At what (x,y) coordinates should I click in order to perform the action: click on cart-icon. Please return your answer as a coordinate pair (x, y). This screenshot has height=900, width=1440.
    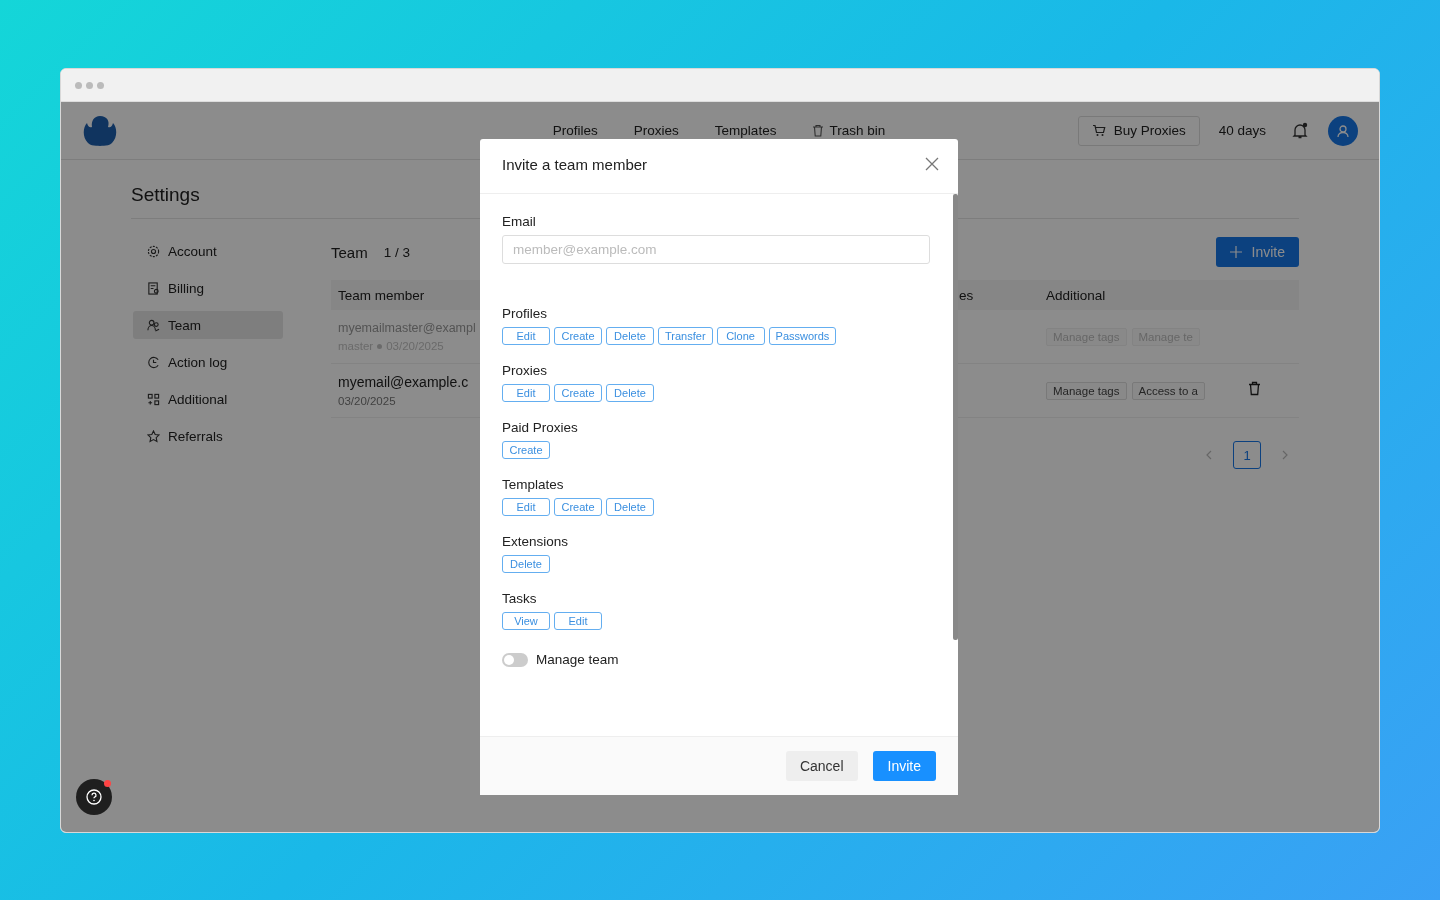
    Looking at the image, I should click on (1098, 130).